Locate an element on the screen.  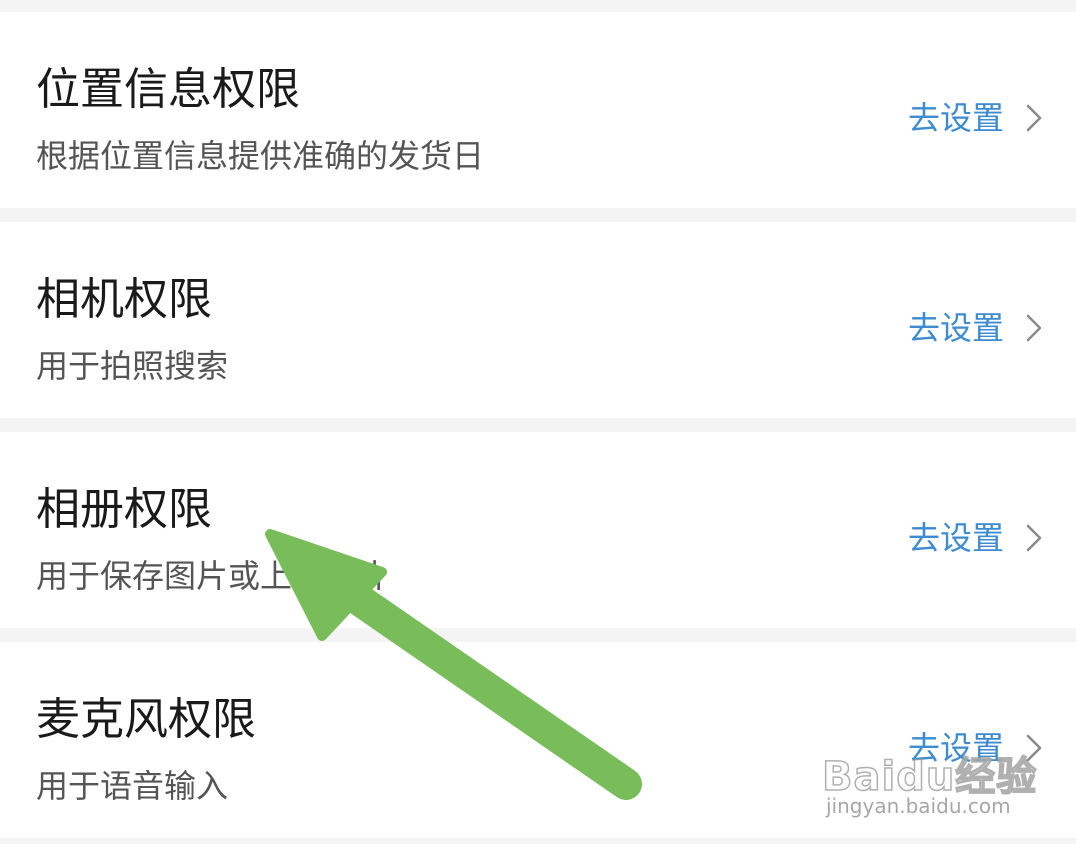
permission-title: 相机权限 is located at coordinates (124, 299).